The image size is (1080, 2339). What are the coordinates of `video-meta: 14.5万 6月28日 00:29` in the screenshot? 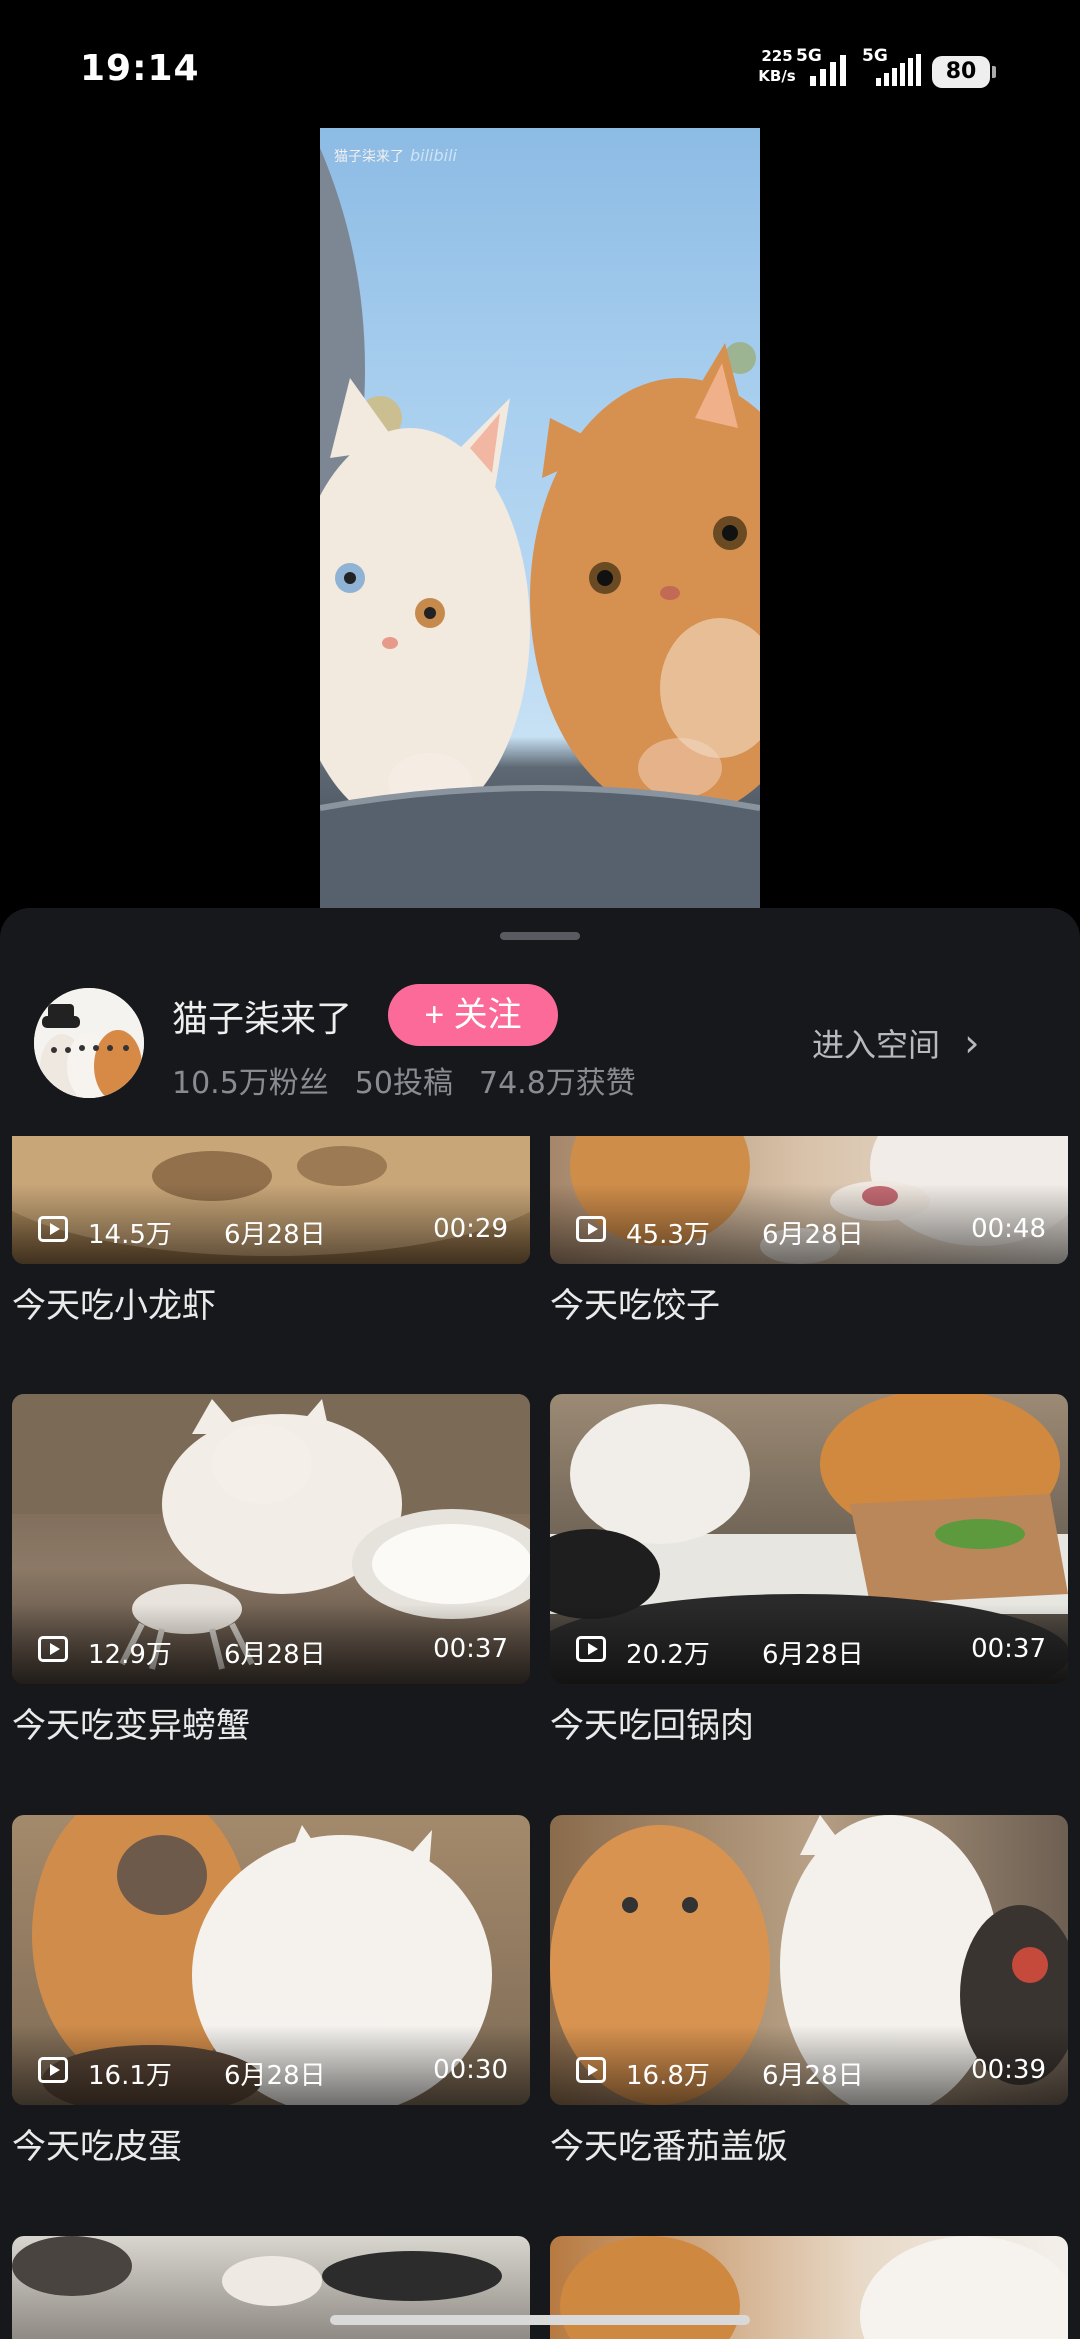 It's located at (273, 1232).